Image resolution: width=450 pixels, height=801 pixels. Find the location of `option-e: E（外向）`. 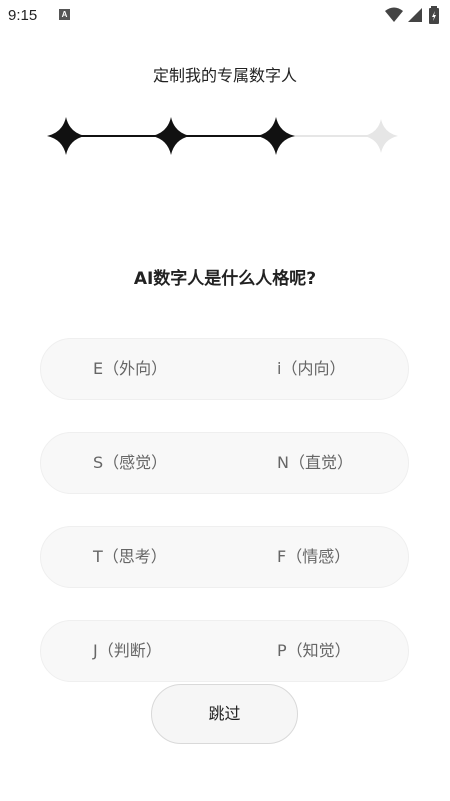

option-e: E（外向） is located at coordinates (130, 369).